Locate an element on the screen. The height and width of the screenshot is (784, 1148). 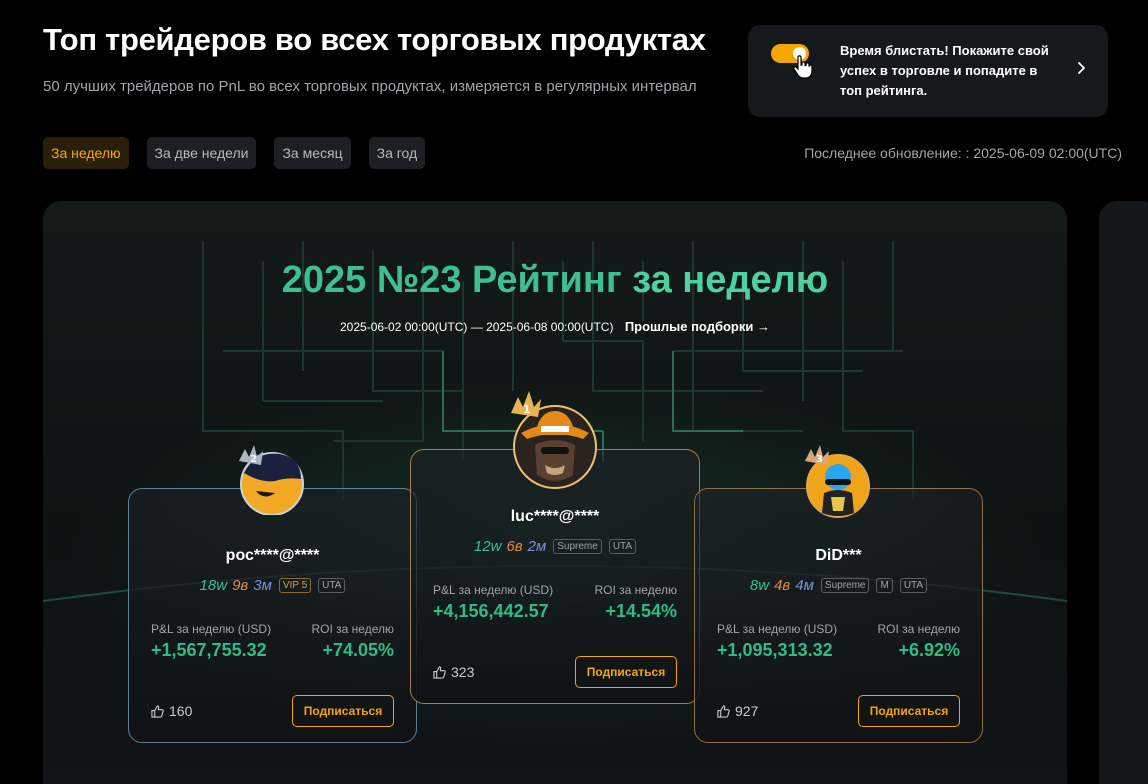
biweekly-wins-badge: 6в is located at coordinates (514, 546).